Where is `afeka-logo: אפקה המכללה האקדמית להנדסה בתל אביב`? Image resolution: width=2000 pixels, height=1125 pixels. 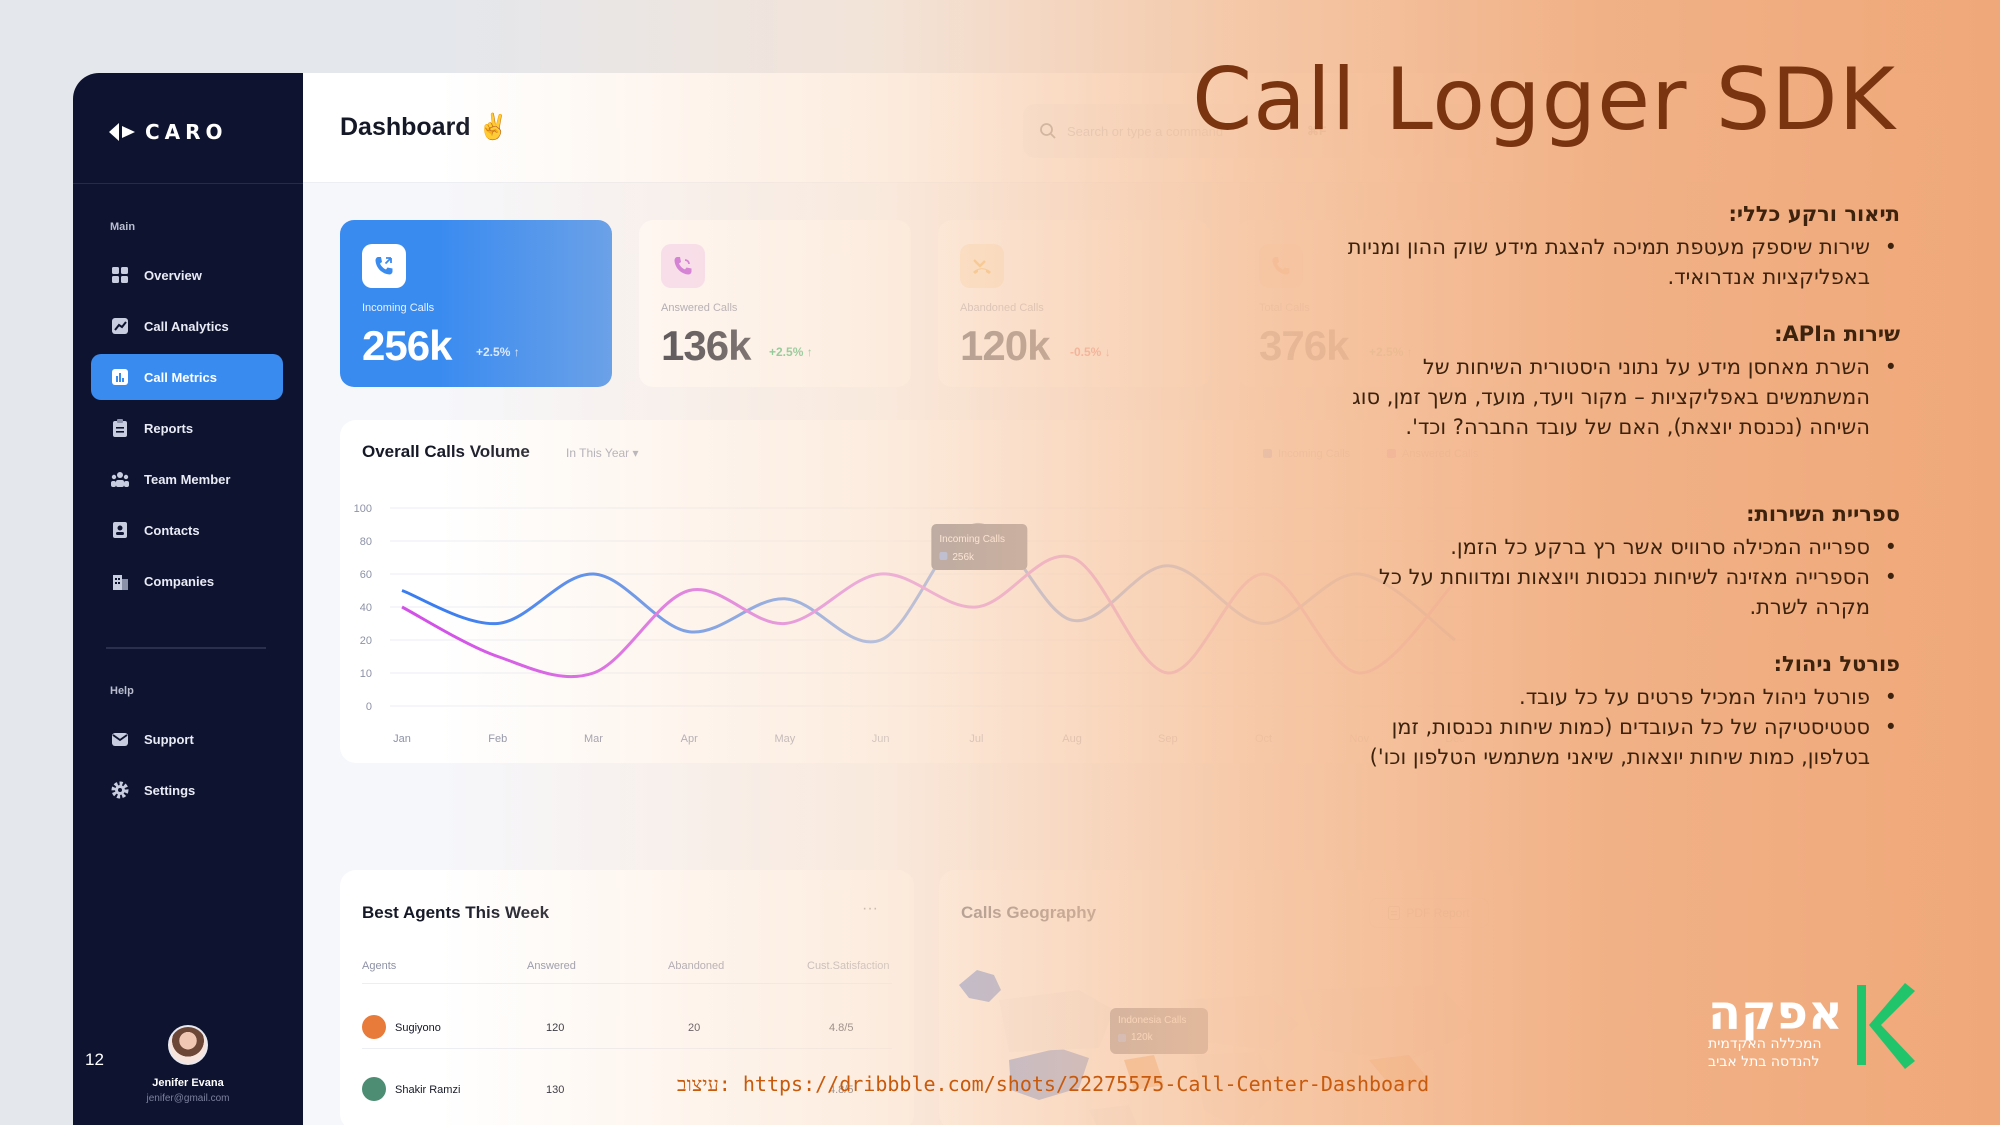
afeka-logo: אפקה המכללה האקדמית להנדסה בתל אביב is located at coordinates (1810, 1025).